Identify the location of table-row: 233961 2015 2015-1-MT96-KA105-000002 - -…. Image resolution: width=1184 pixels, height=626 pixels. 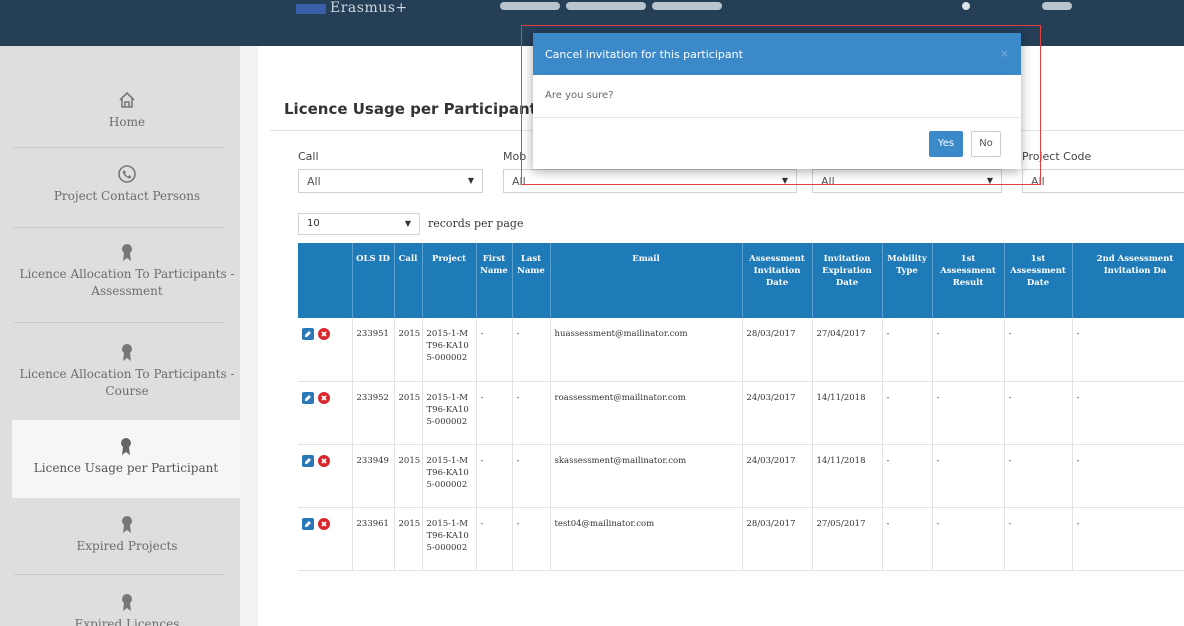
(741, 539).